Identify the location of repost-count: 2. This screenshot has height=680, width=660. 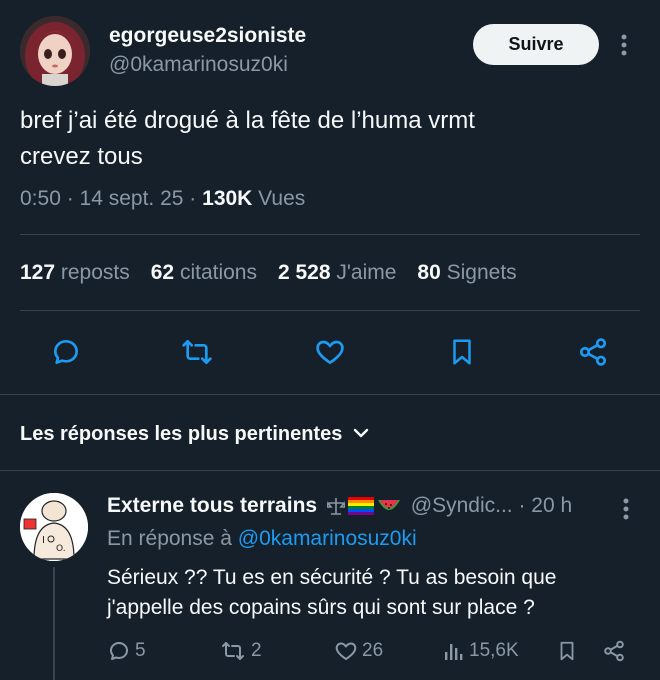
(256, 650).